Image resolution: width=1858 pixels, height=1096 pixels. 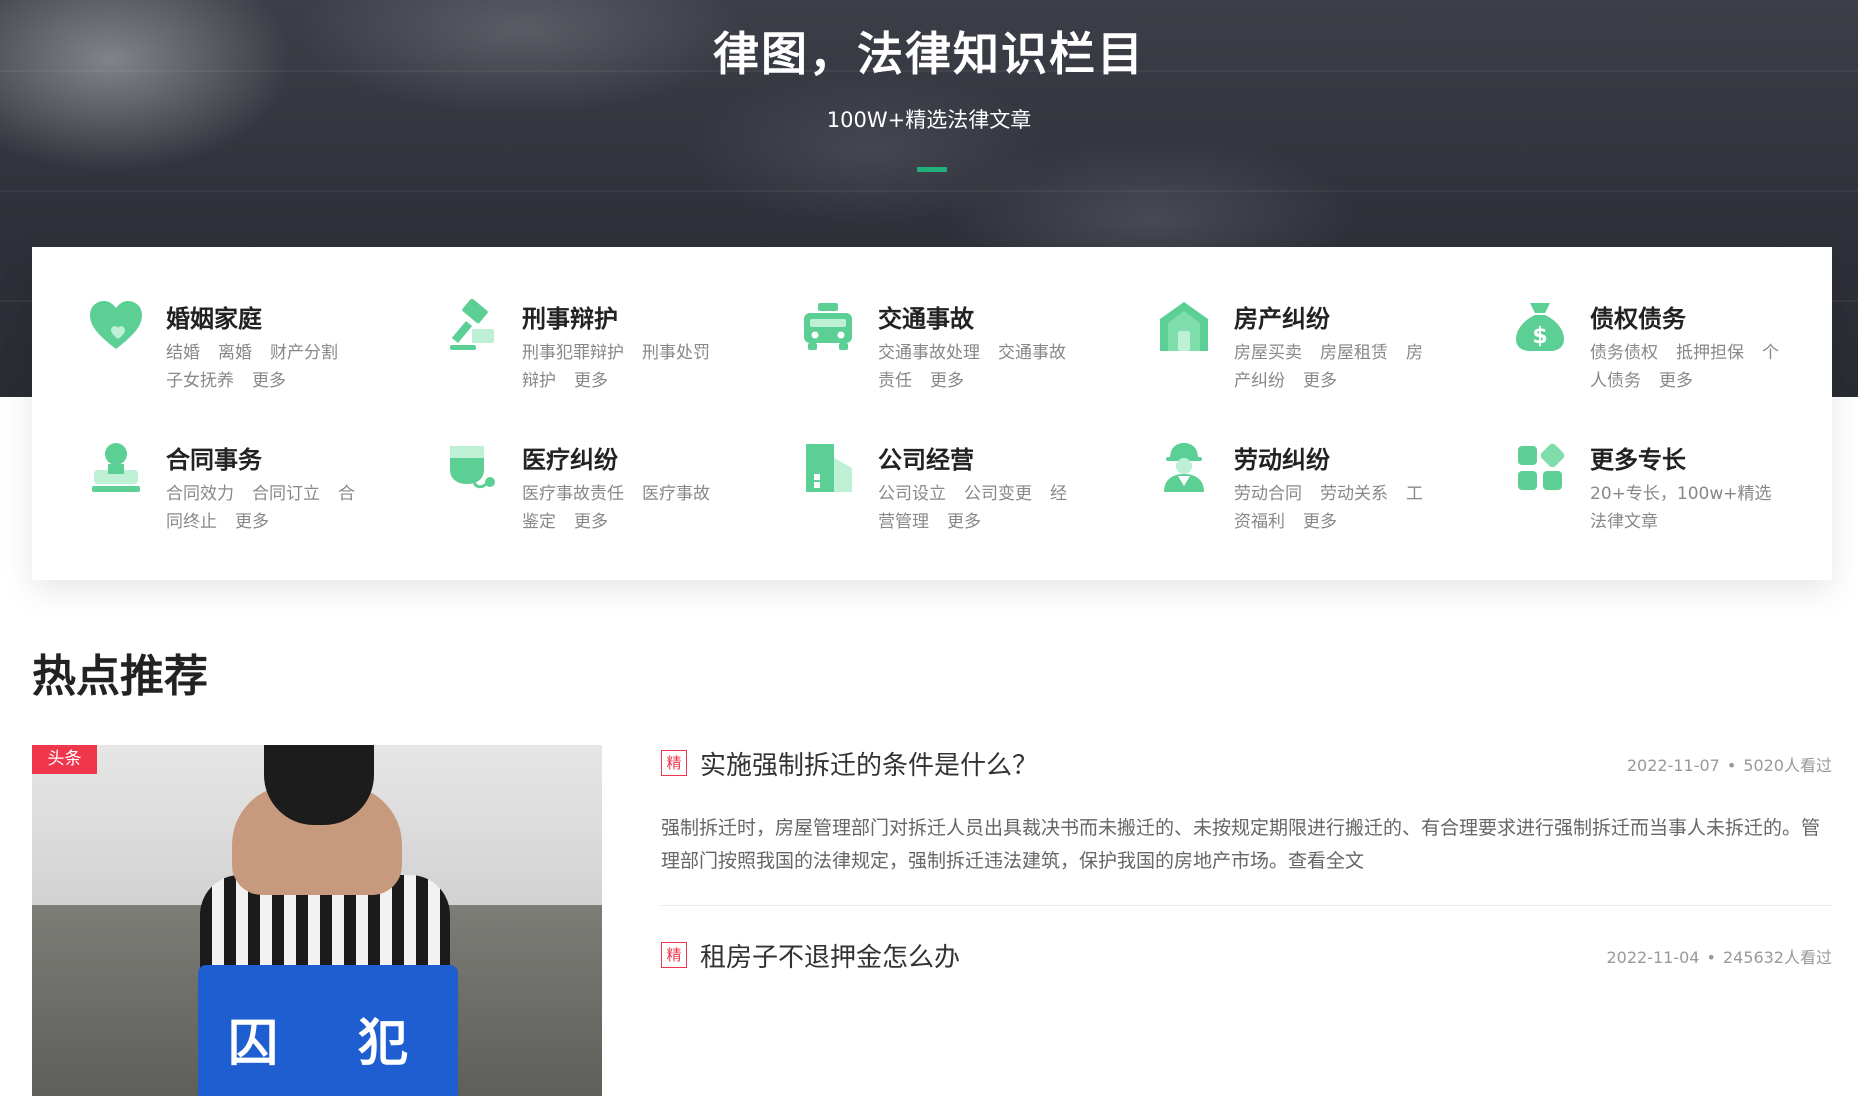 I want to click on article-divider, so click(x=1246, y=905).